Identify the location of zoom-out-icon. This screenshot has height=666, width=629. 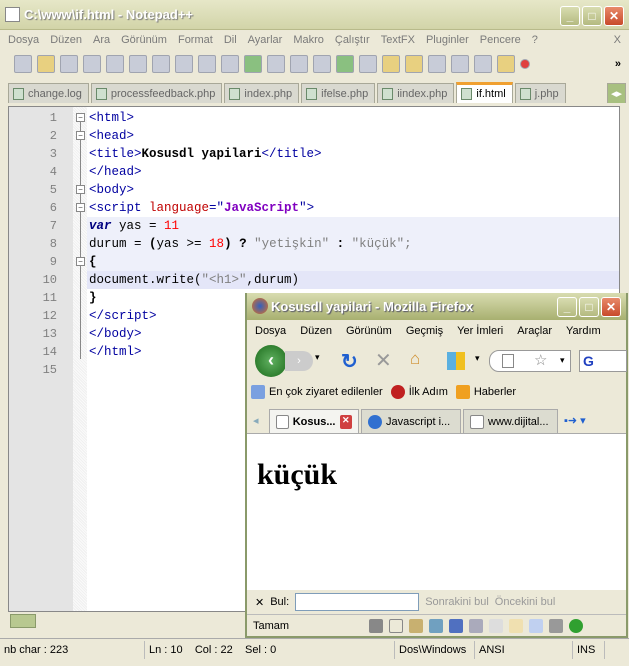
(368, 64).